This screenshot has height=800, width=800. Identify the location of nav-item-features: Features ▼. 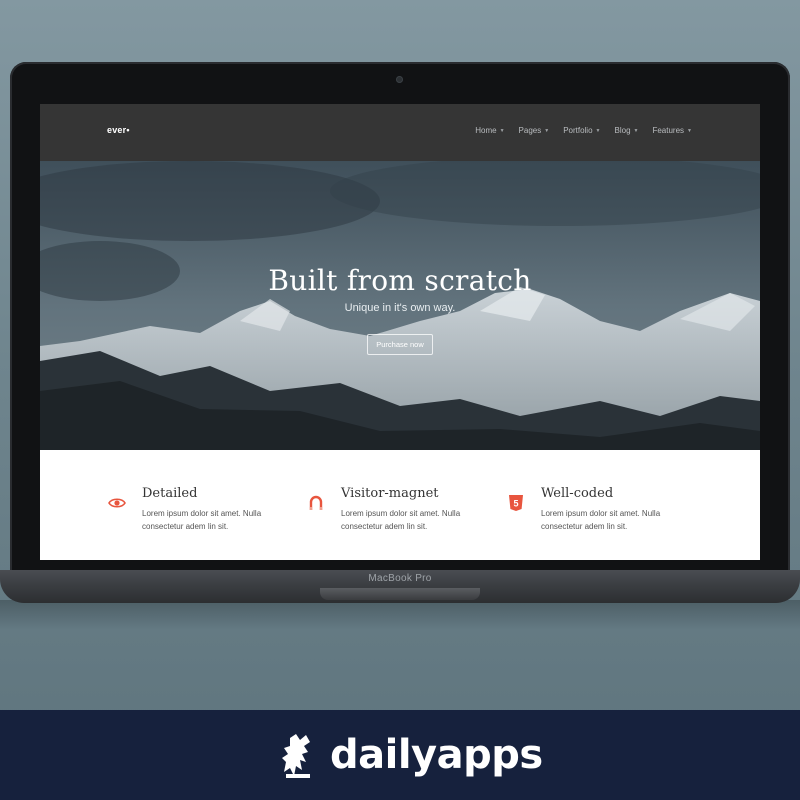
(672, 130).